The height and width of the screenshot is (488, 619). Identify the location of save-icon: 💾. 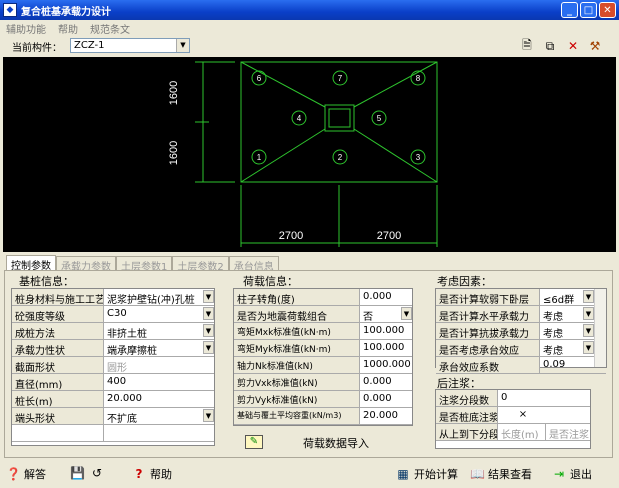
(77, 473).